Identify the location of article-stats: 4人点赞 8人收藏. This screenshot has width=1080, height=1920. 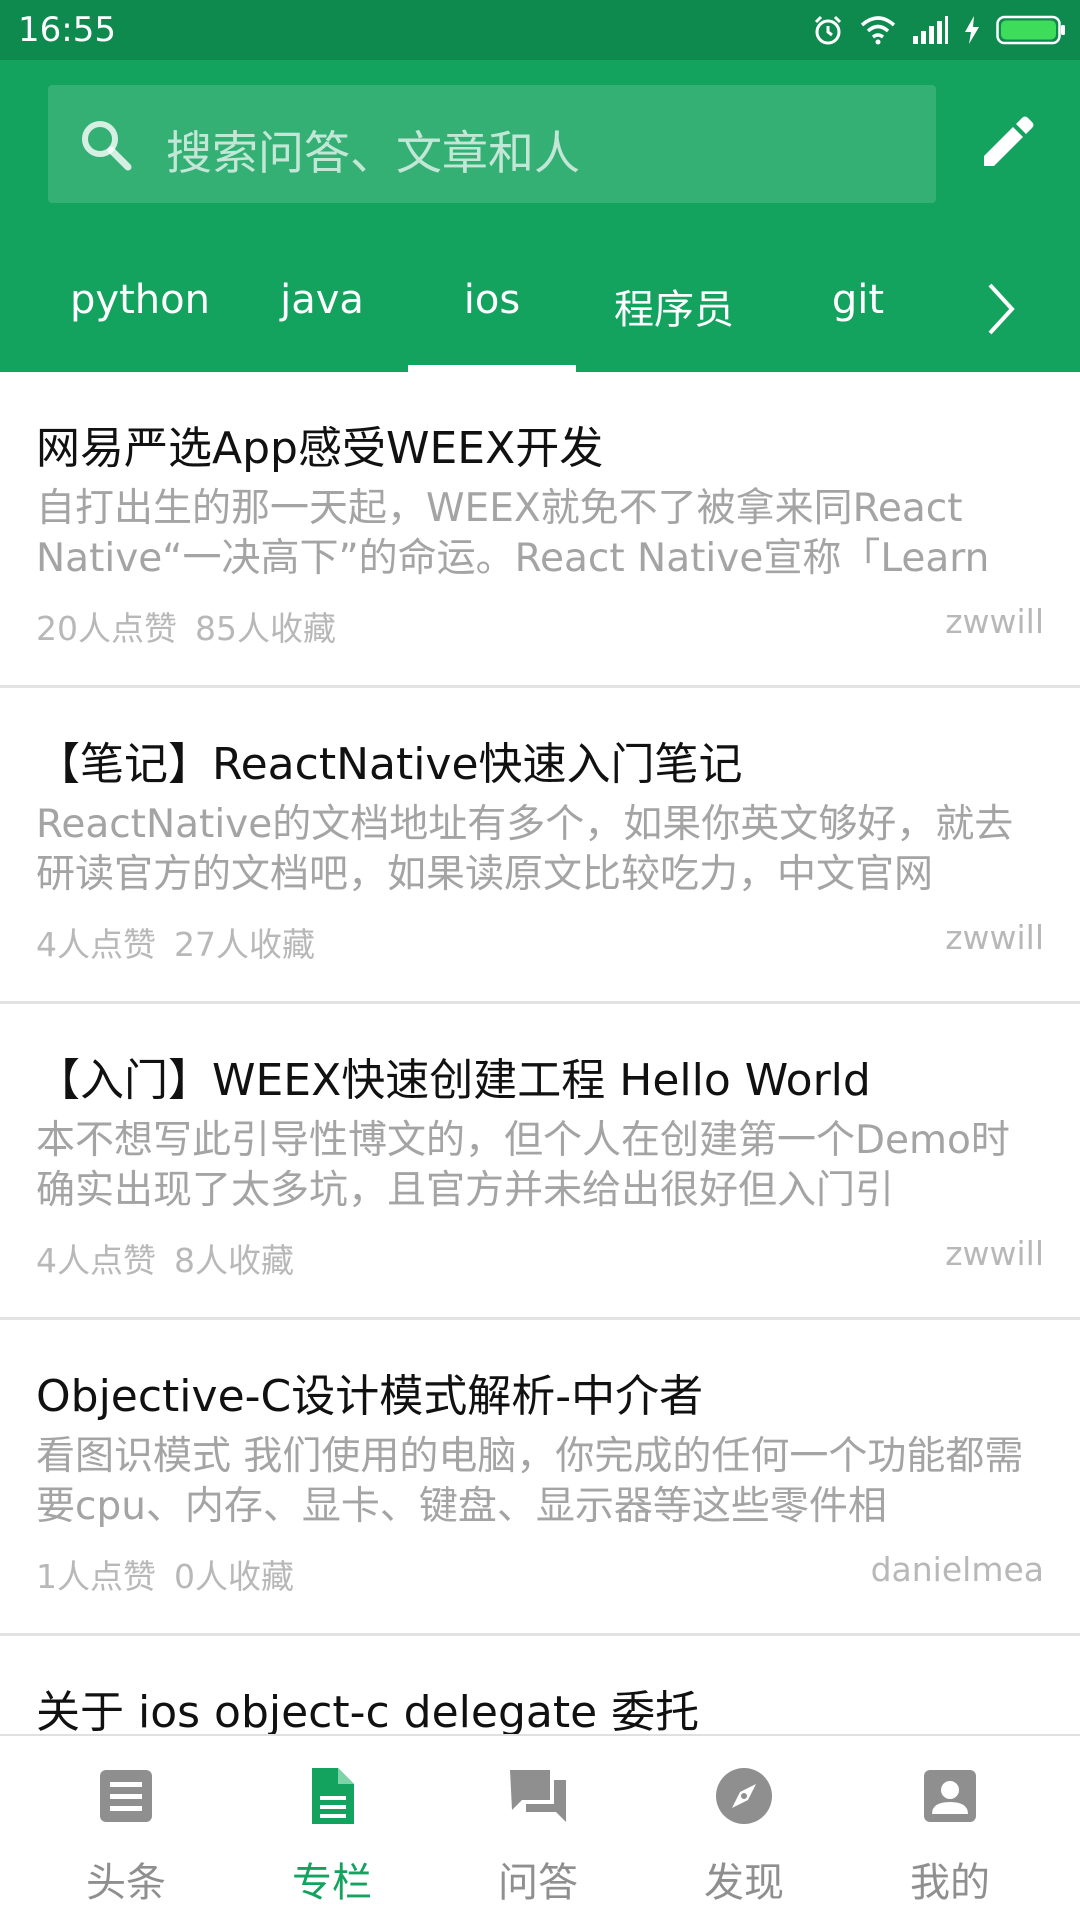
(165, 1258).